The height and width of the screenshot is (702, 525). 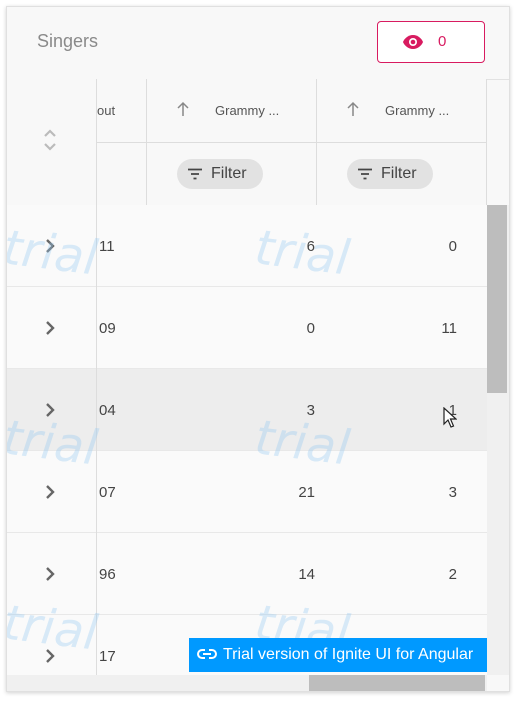 What do you see at coordinates (68, 41) in the screenshot?
I see `grid-title: Singers` at bounding box center [68, 41].